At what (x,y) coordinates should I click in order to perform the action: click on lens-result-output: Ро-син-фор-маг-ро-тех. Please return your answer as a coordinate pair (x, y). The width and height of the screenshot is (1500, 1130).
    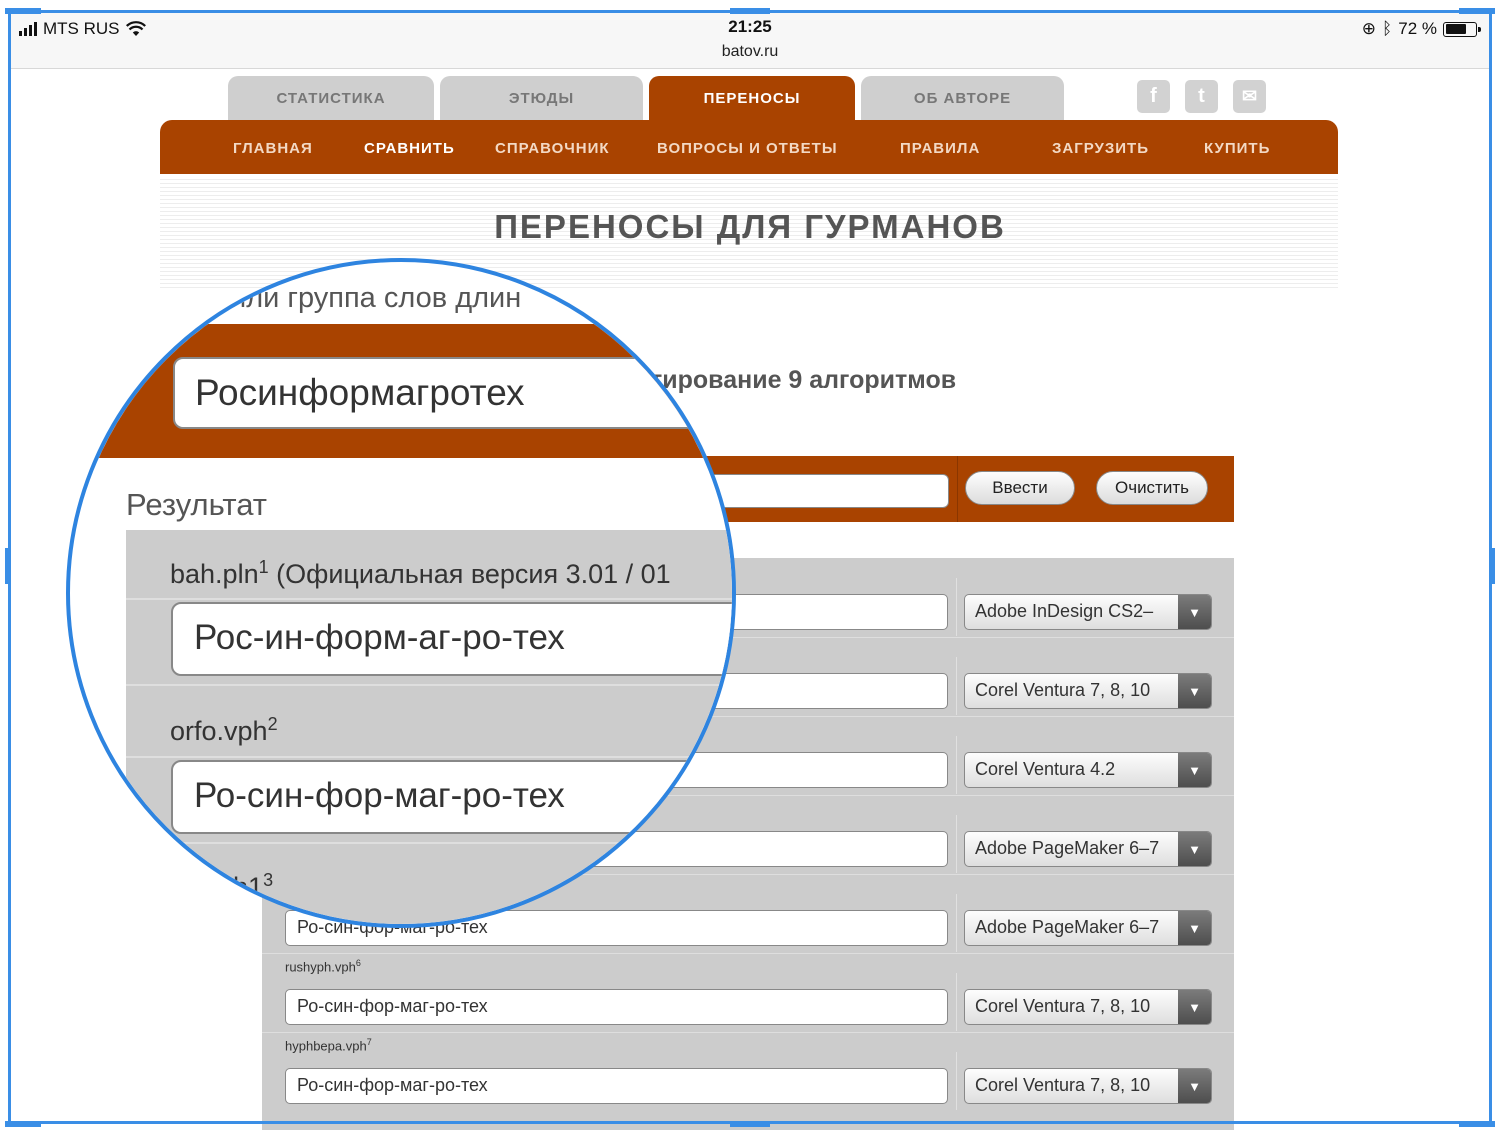
    Looking at the image, I should click on (451, 797).